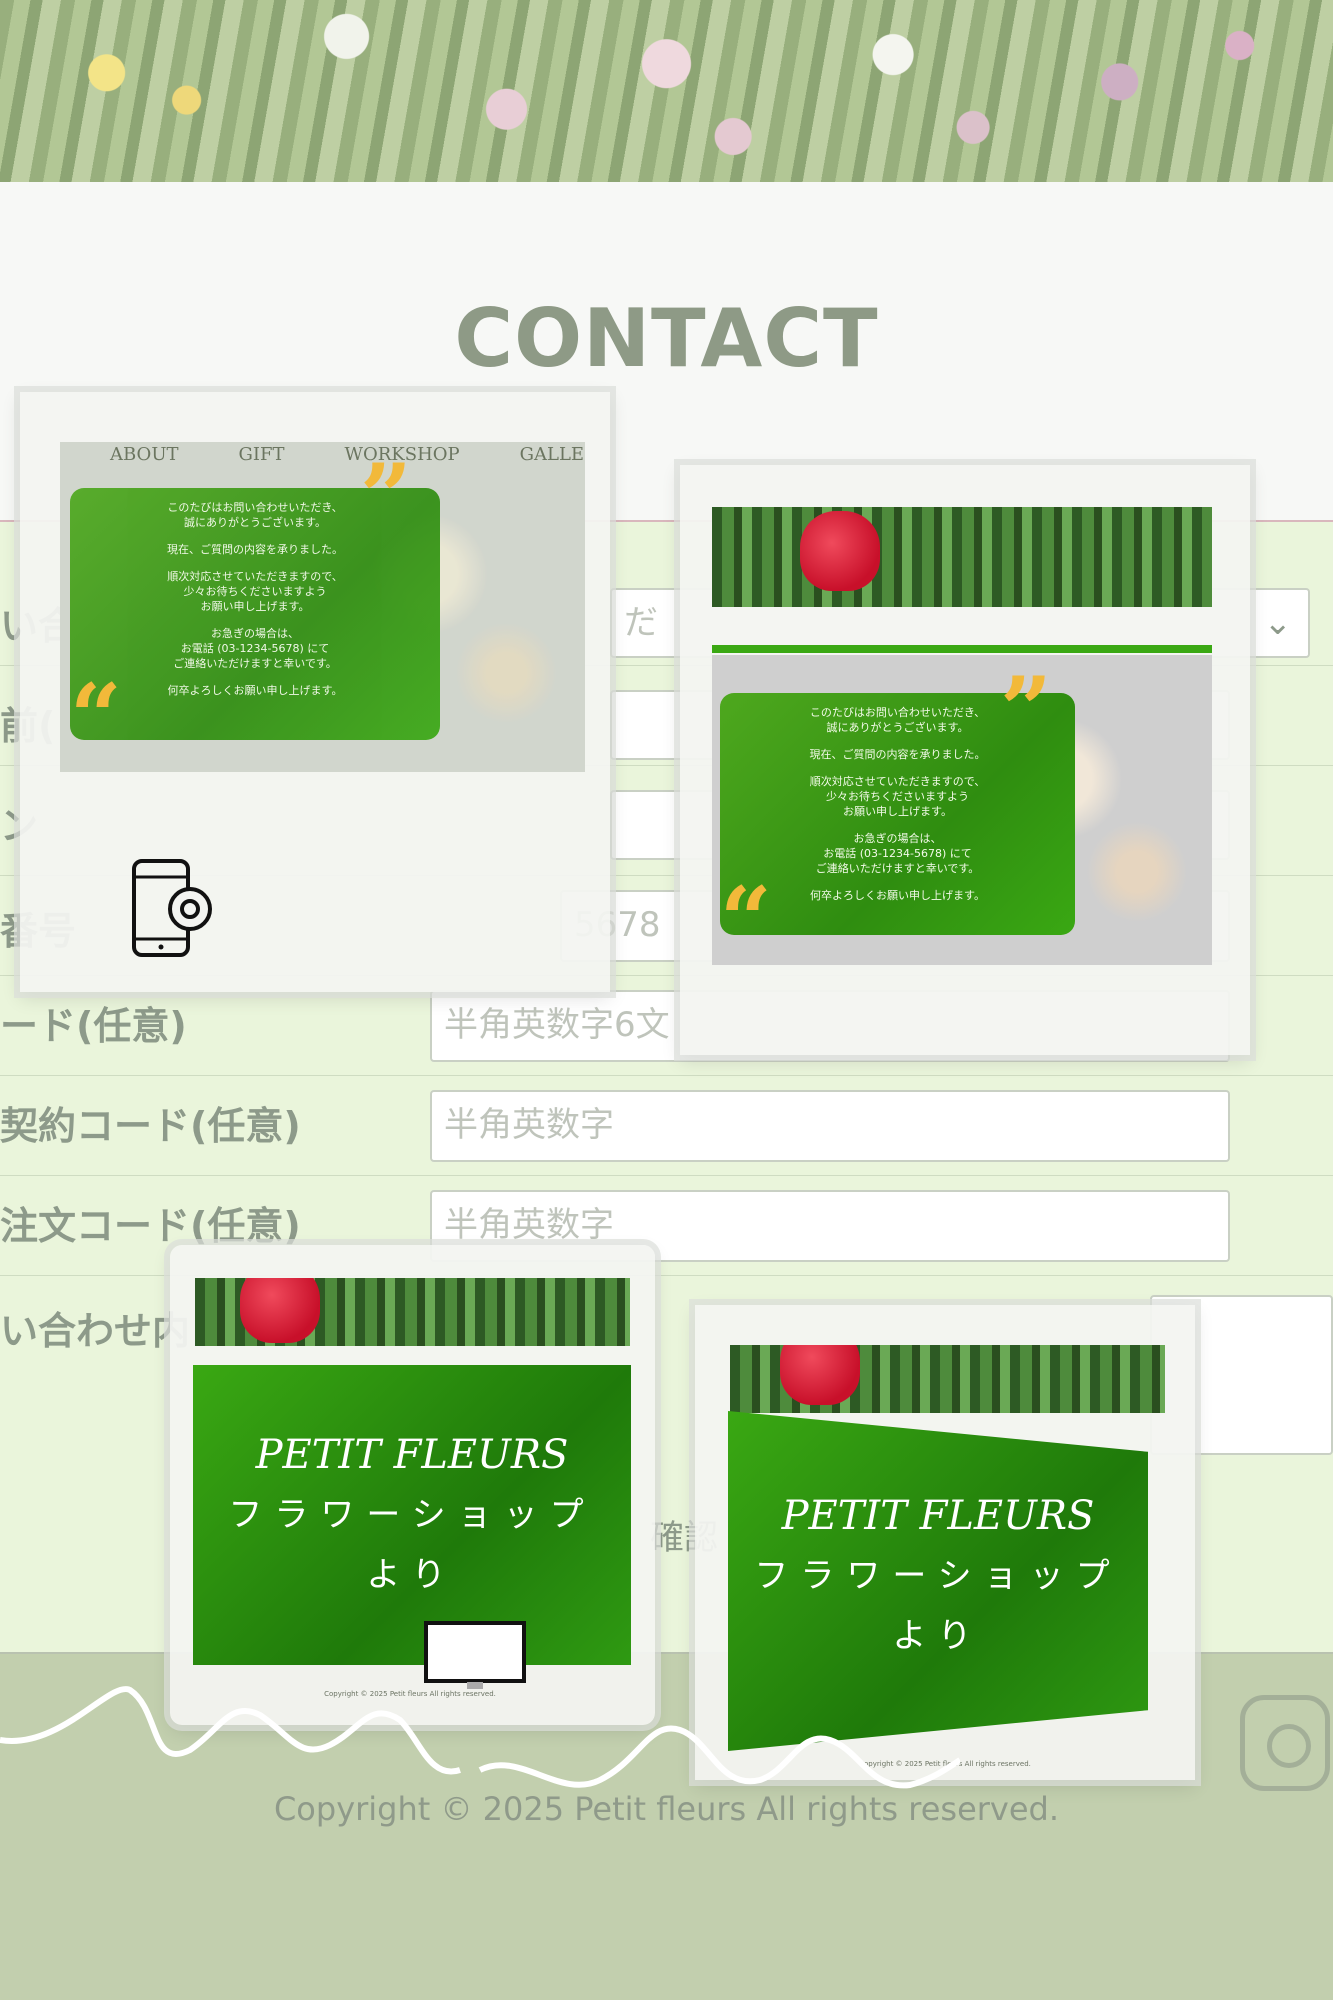 This screenshot has height=2000, width=1333. What do you see at coordinates (830, 1126) in the screenshot?
I see `contract-code-field: 半角英数字` at bounding box center [830, 1126].